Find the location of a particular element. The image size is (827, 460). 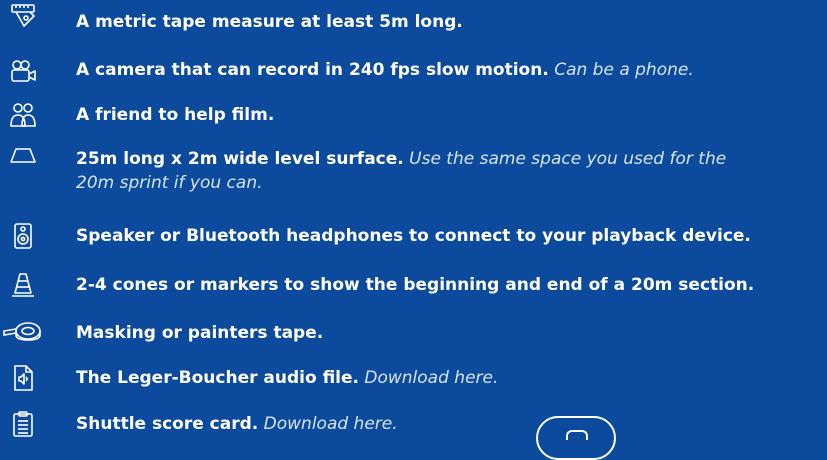

item-label: A metric tape measure at least 5m long. is located at coordinates (269, 22).